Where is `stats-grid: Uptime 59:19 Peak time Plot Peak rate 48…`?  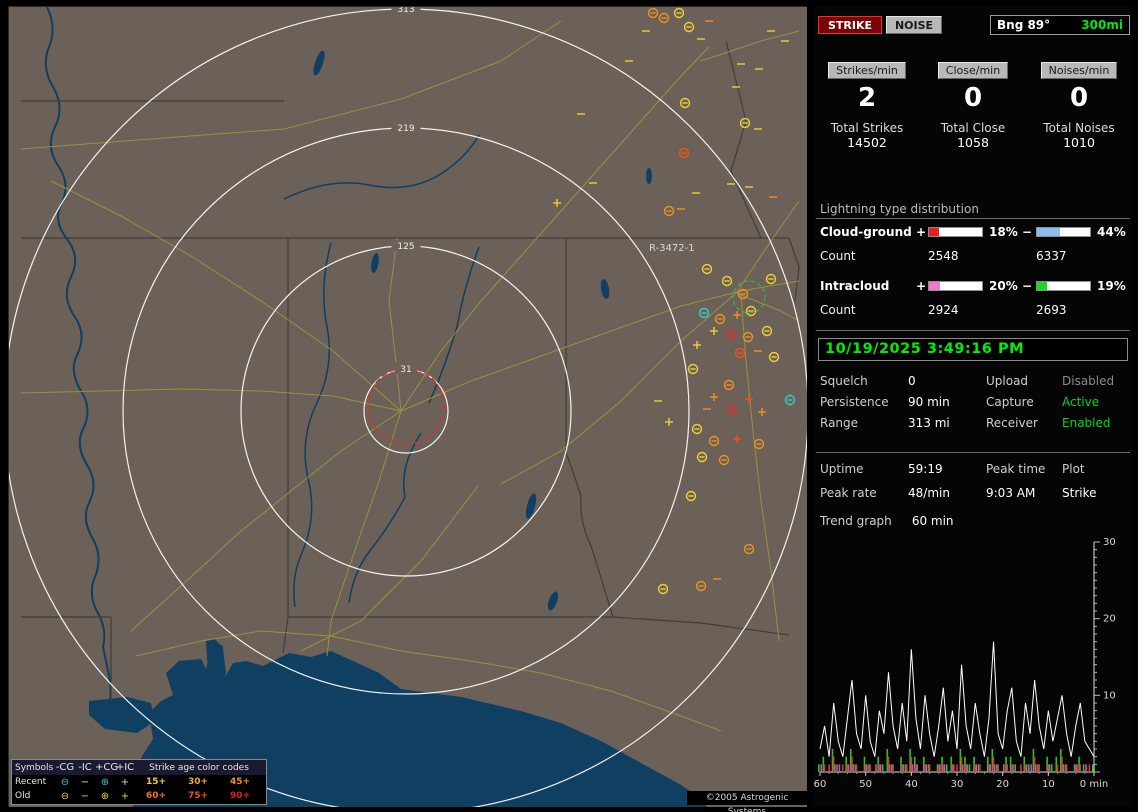 stats-grid: Uptime 59:19 Peak time Plot Peak rate 48… is located at coordinates (973, 481).